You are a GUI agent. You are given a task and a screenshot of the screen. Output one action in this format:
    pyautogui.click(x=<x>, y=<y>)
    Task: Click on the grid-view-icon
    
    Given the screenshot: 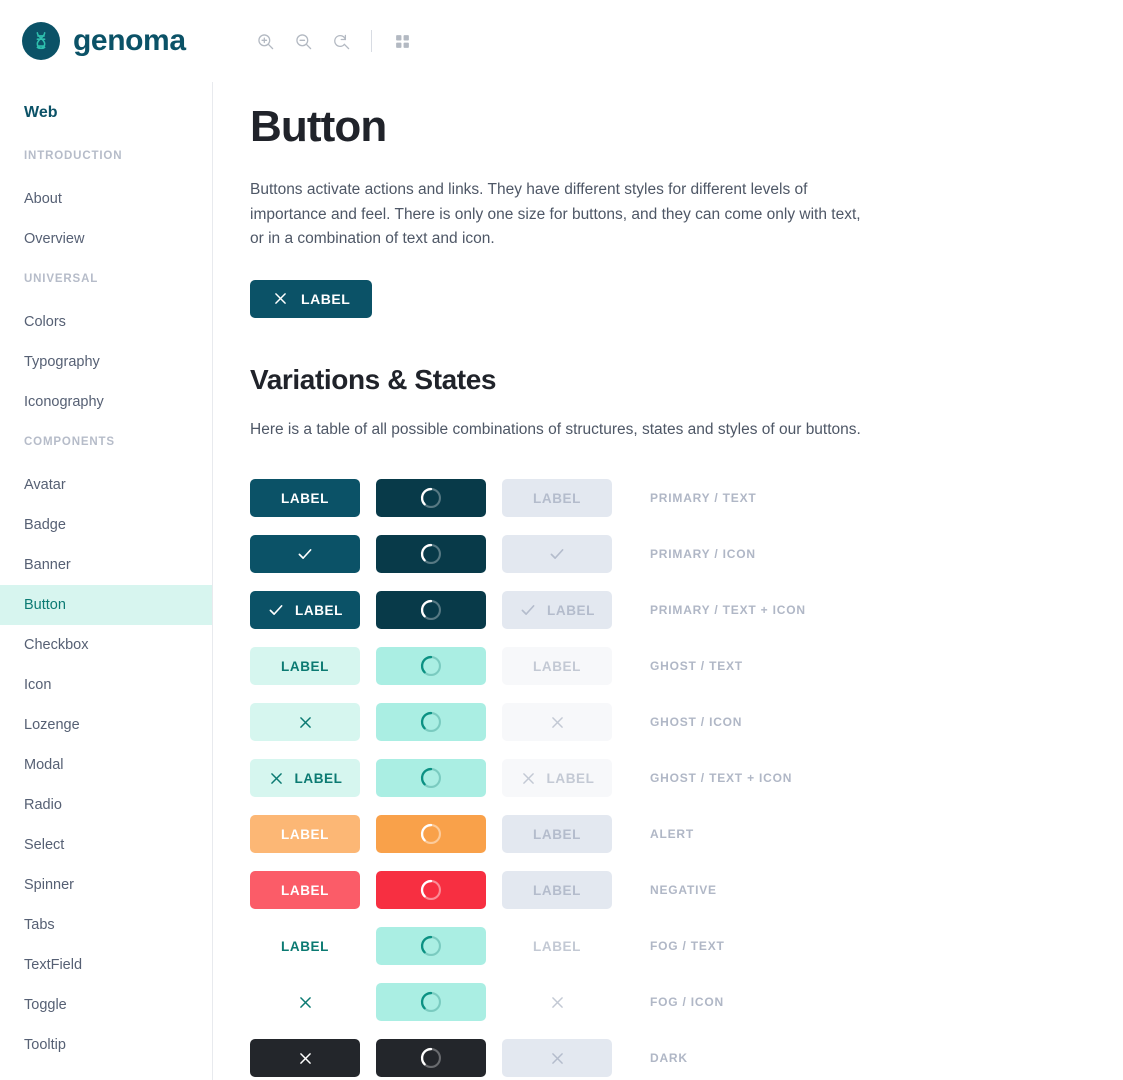 What is the action you would take?
    pyautogui.click(x=402, y=41)
    